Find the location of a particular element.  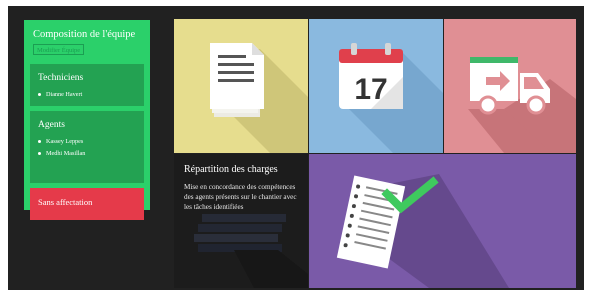

panel-title: Composition de l'équipe is located at coordinates (84, 34).